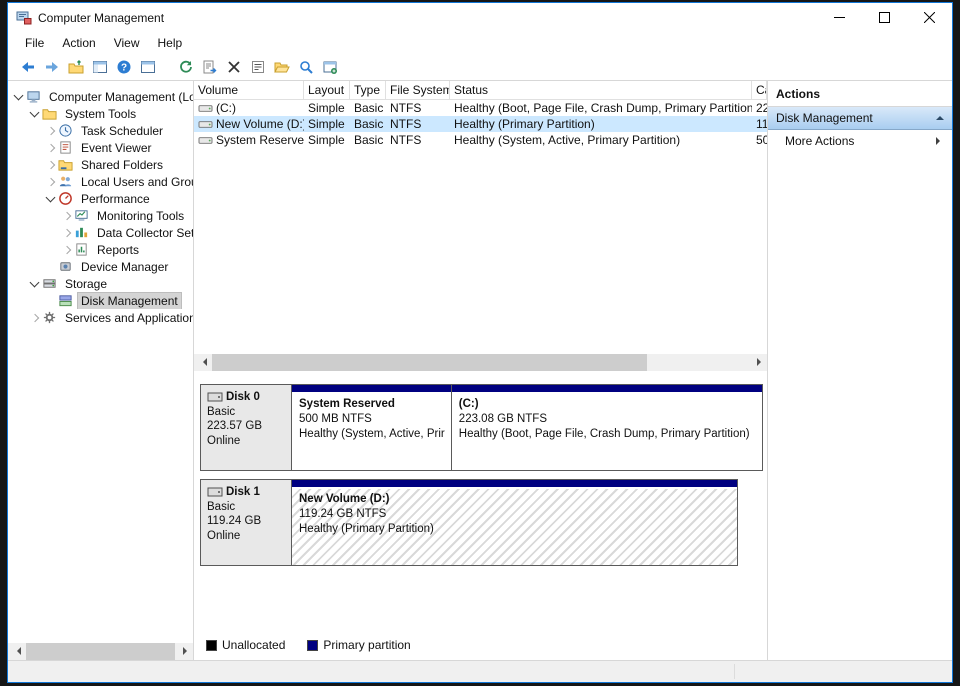 Image resolution: width=960 pixels, height=686 pixels. What do you see at coordinates (100, 96) in the screenshot?
I see `tree-item: Computer Management (Local` at bounding box center [100, 96].